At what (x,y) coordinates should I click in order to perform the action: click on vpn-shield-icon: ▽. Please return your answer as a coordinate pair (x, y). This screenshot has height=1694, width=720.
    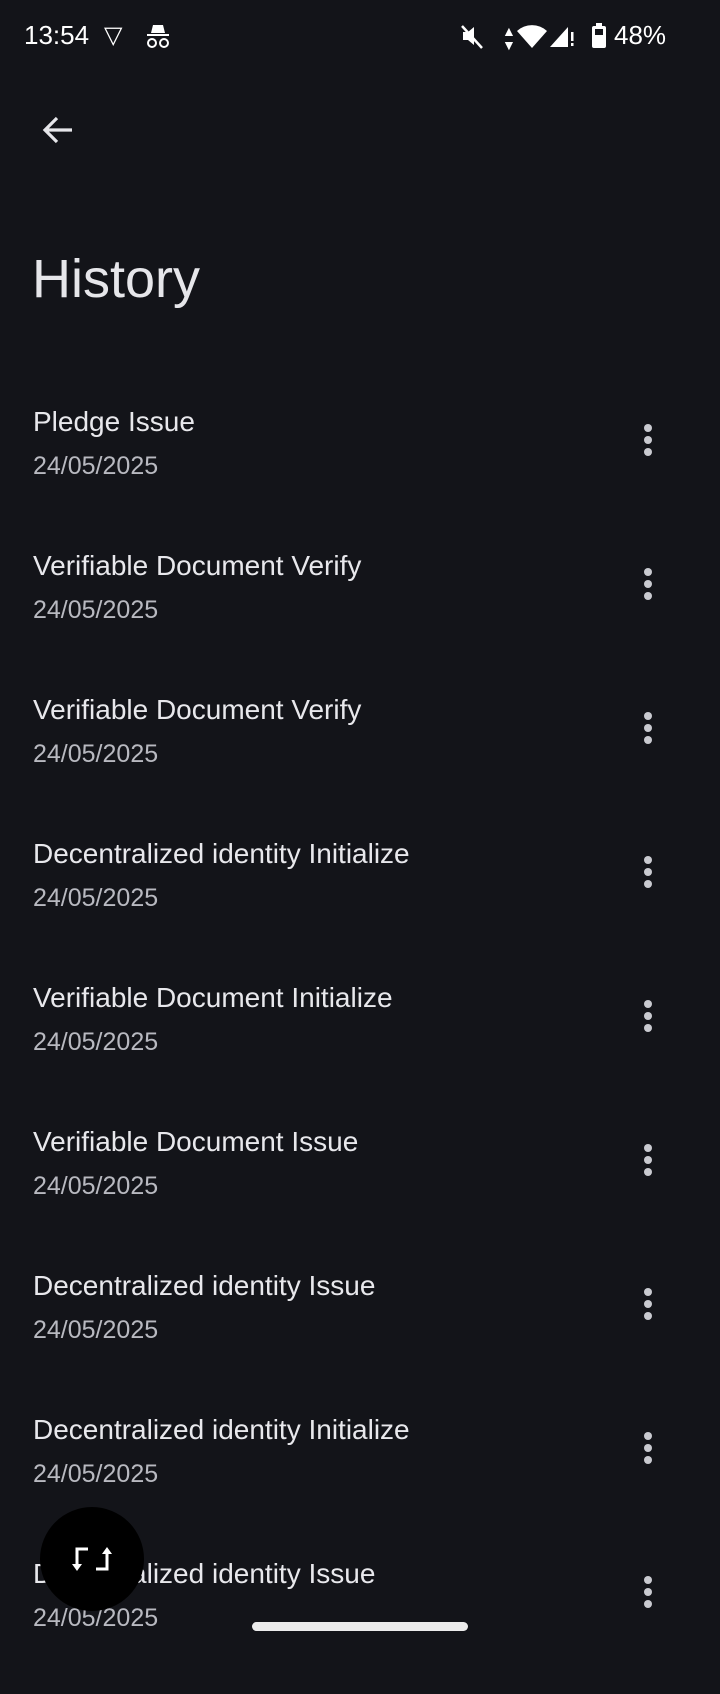
    Looking at the image, I should click on (113, 35).